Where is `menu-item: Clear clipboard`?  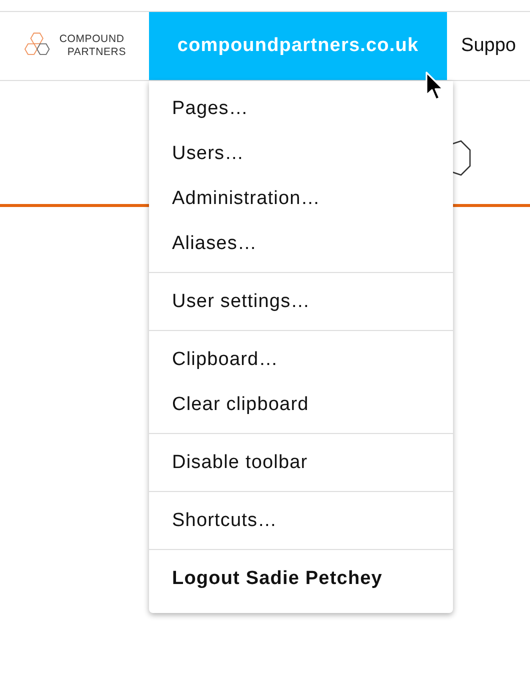 menu-item: Clear clipboard is located at coordinates (301, 404).